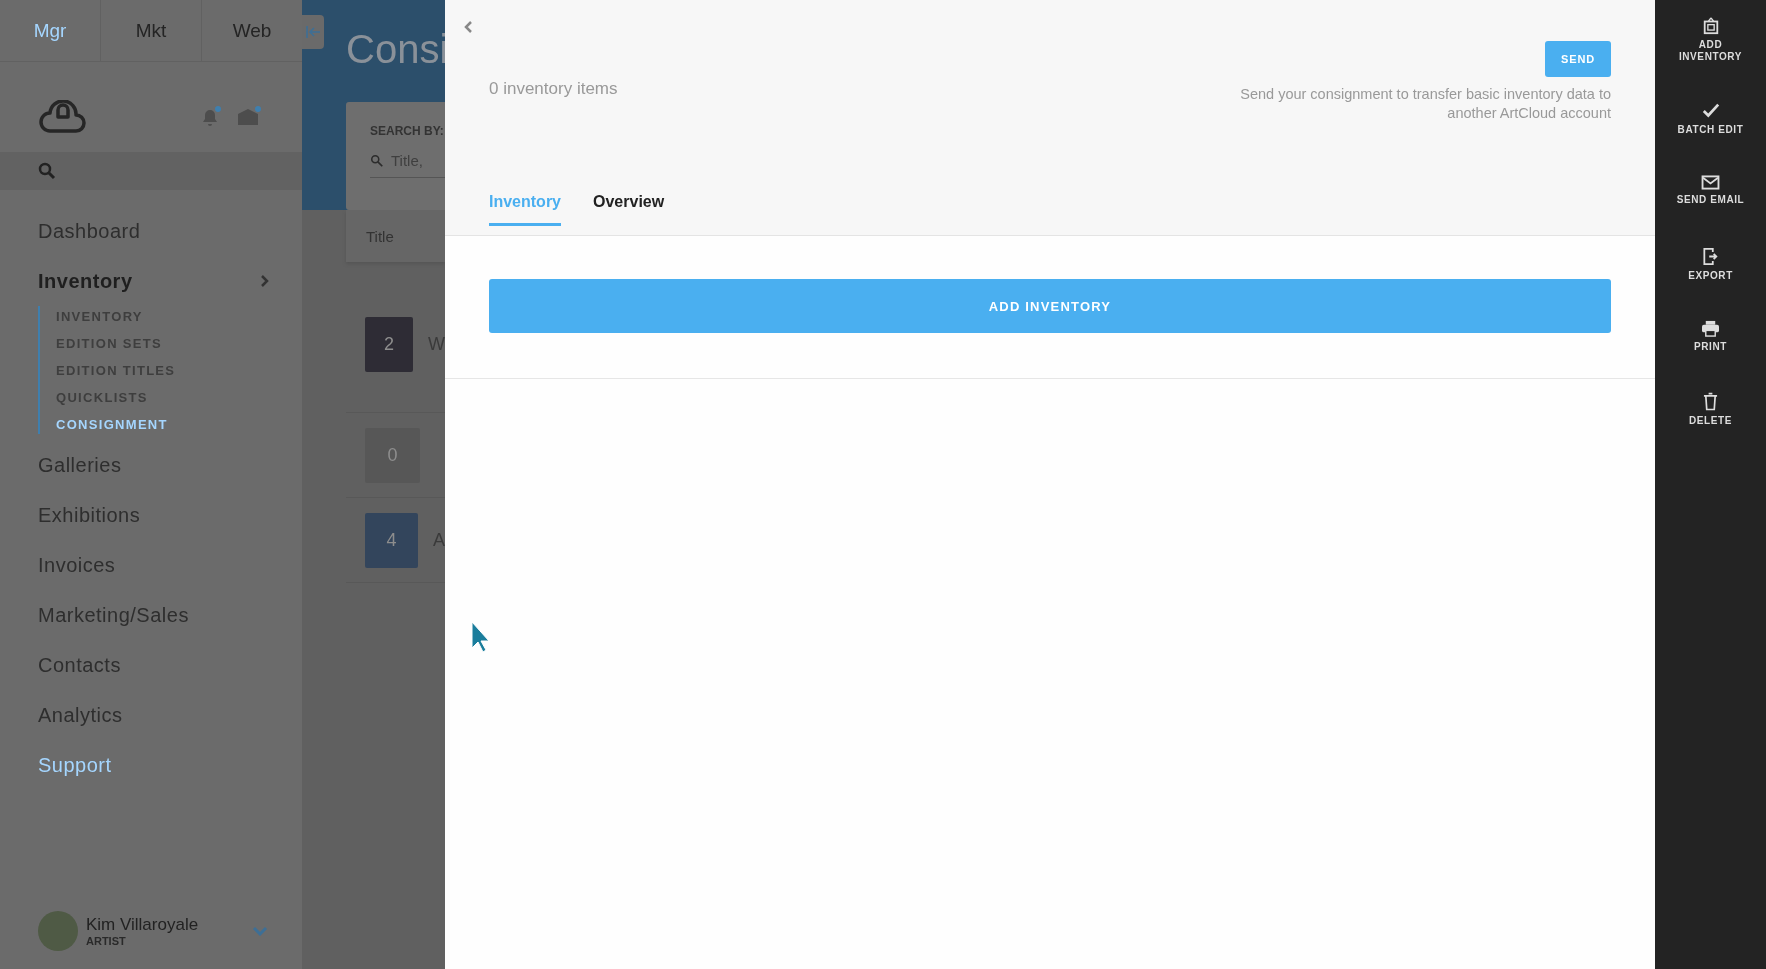 The height and width of the screenshot is (969, 1766). I want to click on page-title: Consi, so click(395, 49).